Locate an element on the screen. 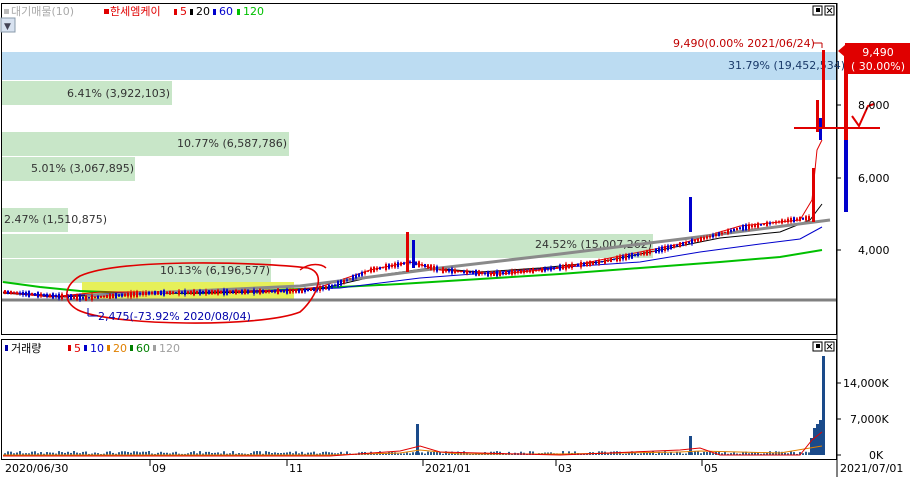 This screenshot has width=912, height=481. legend-ma-5: 5 is located at coordinates (183, 11).